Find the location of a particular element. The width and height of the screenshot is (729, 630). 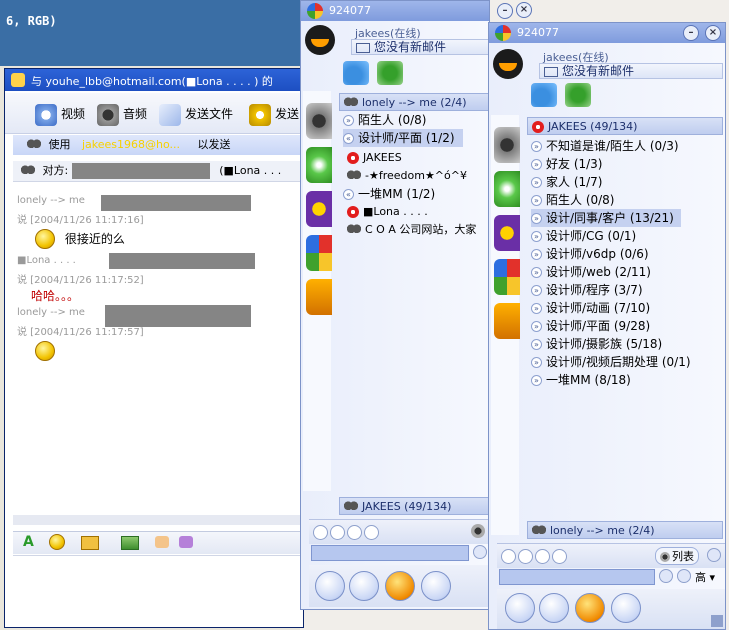

message-text: 哈哈。。。 is located at coordinates (55, 296).